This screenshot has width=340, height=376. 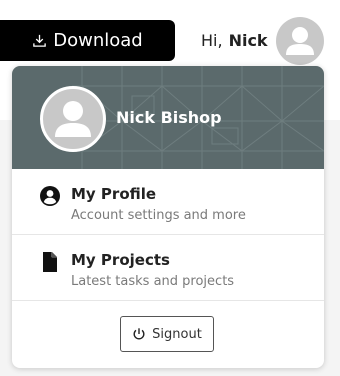 I want to click on menu-divider, so click(x=168, y=300).